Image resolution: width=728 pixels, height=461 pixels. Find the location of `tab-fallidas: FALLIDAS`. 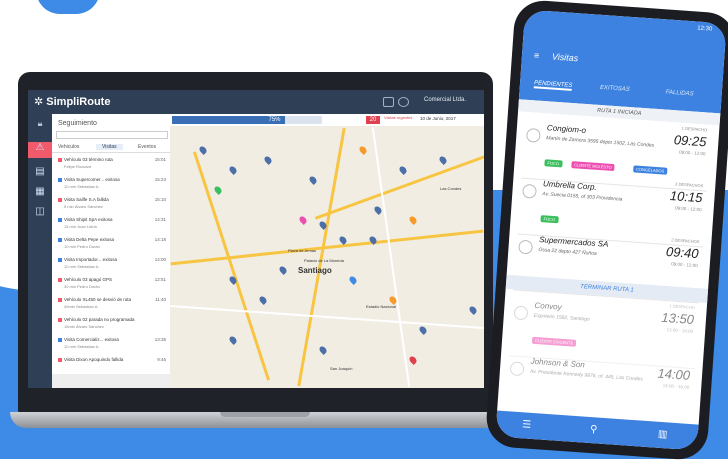

tab-fallidas: FALLIDAS is located at coordinates (680, 93).